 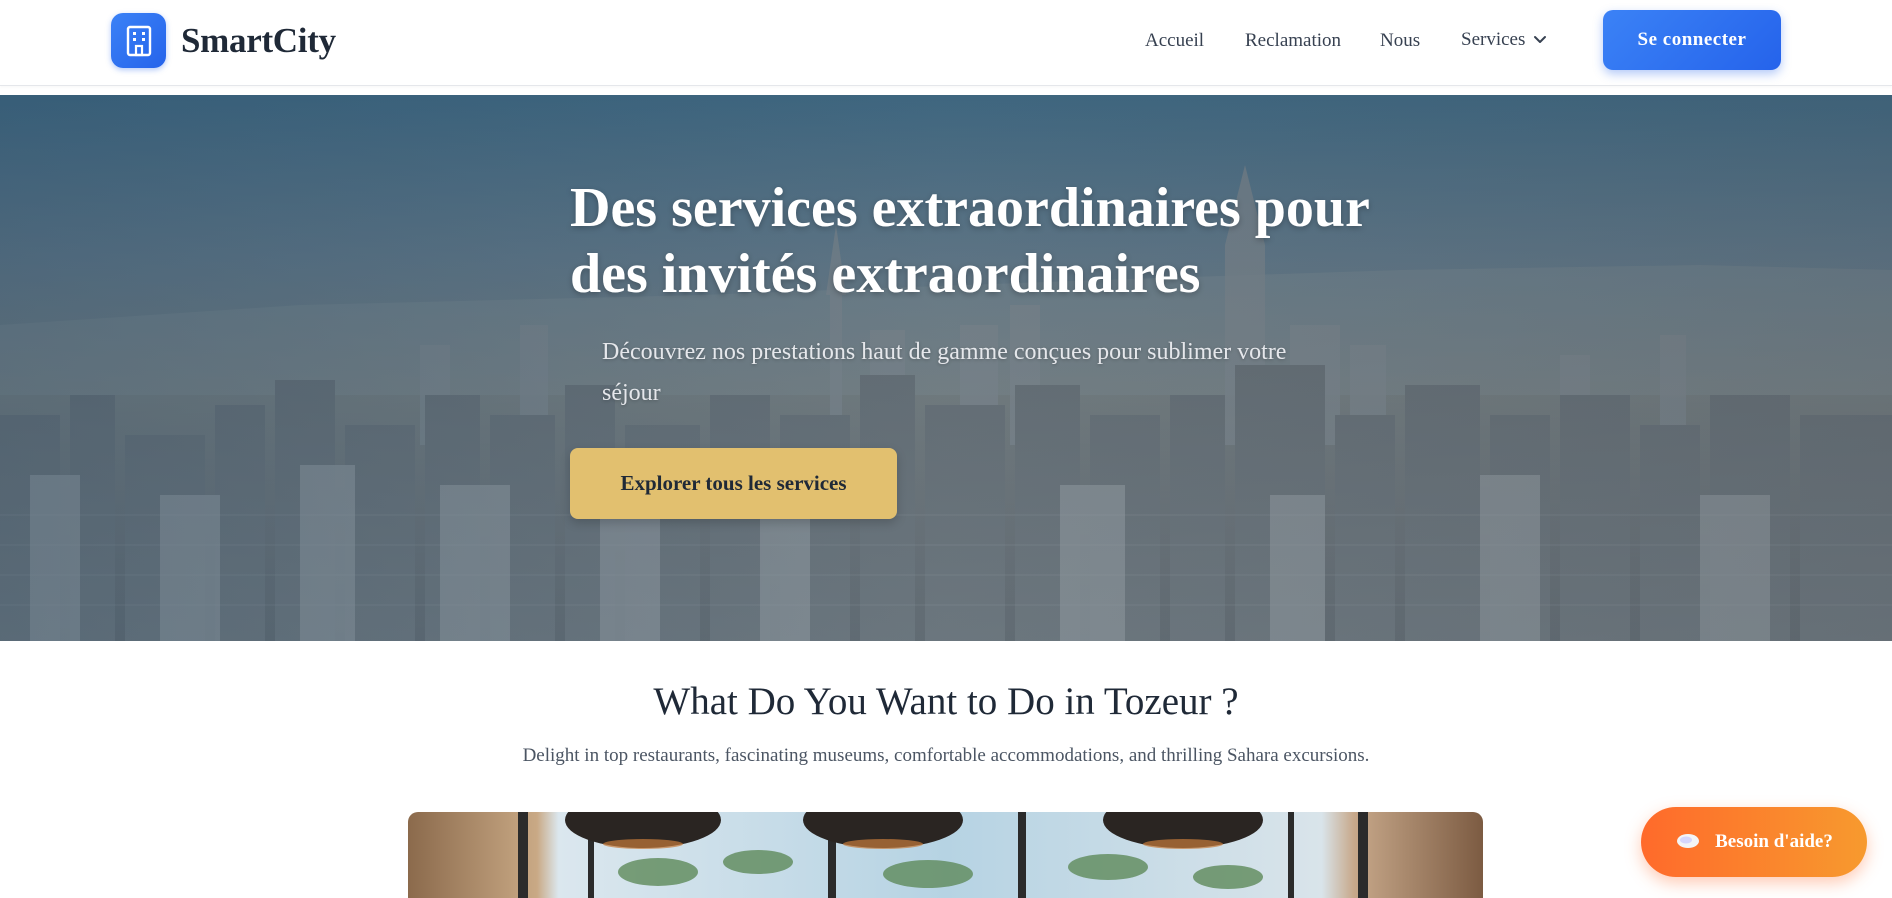 I want to click on restaurant-illustration, so click(x=943, y=855).